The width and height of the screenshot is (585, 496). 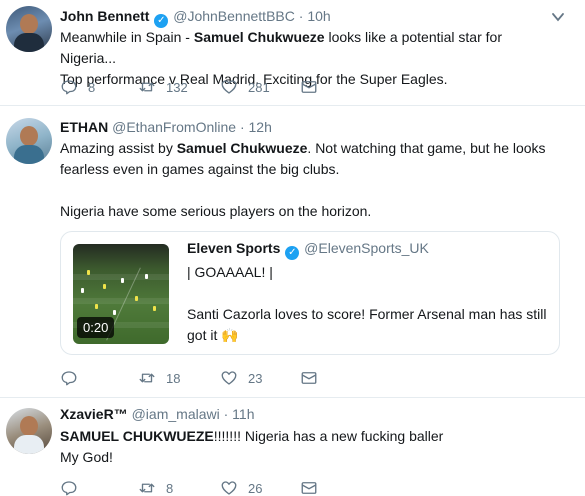 What do you see at coordinates (233, 248) in the screenshot?
I see `quoted-display-name: Eleven Sports` at bounding box center [233, 248].